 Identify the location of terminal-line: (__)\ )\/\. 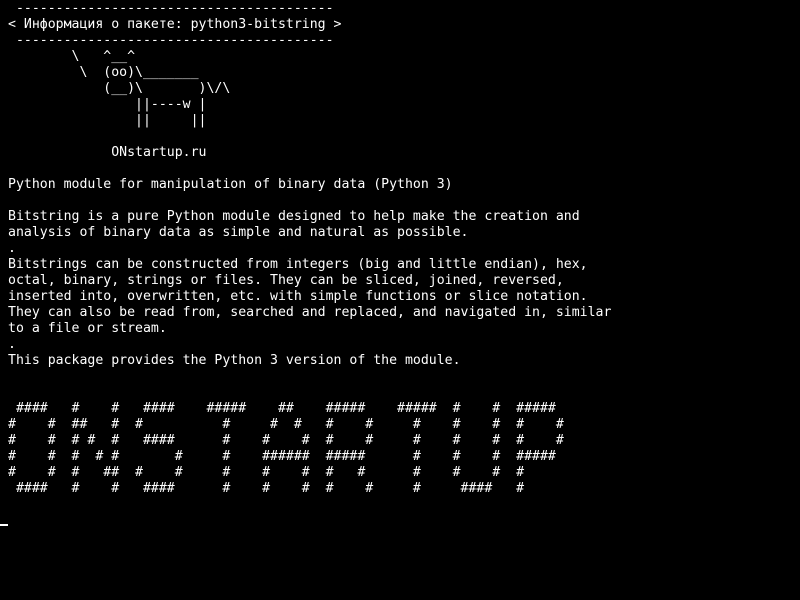
(119, 88).